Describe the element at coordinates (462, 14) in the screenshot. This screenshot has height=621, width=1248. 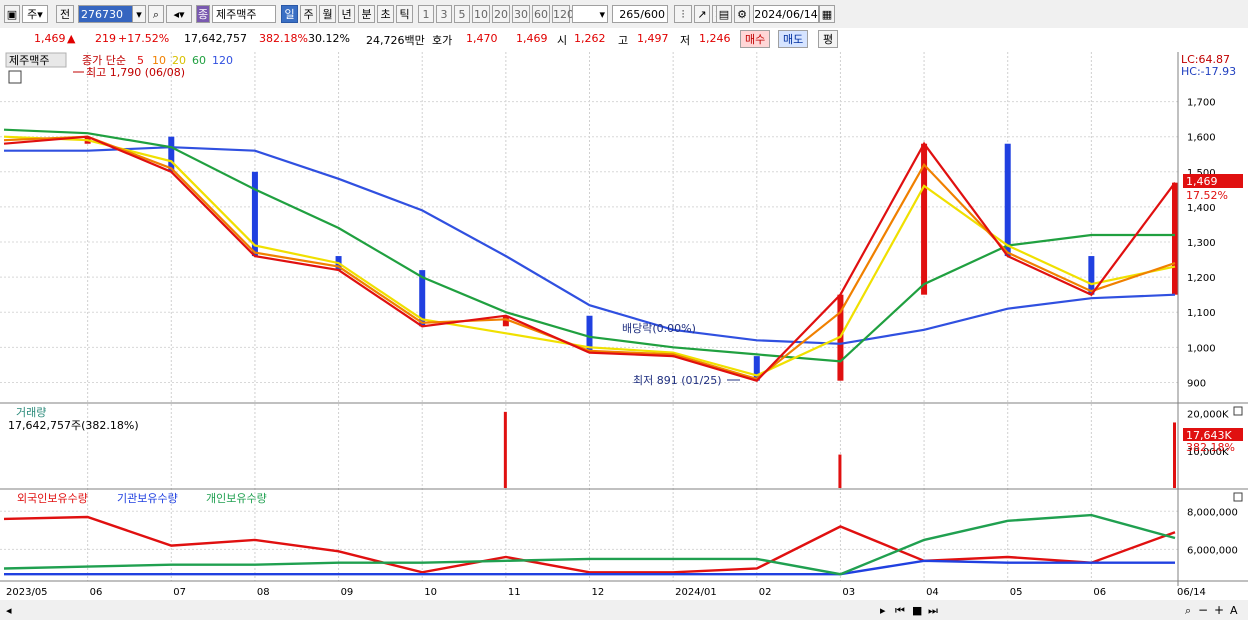
I see `interval-5: 5` at that location.